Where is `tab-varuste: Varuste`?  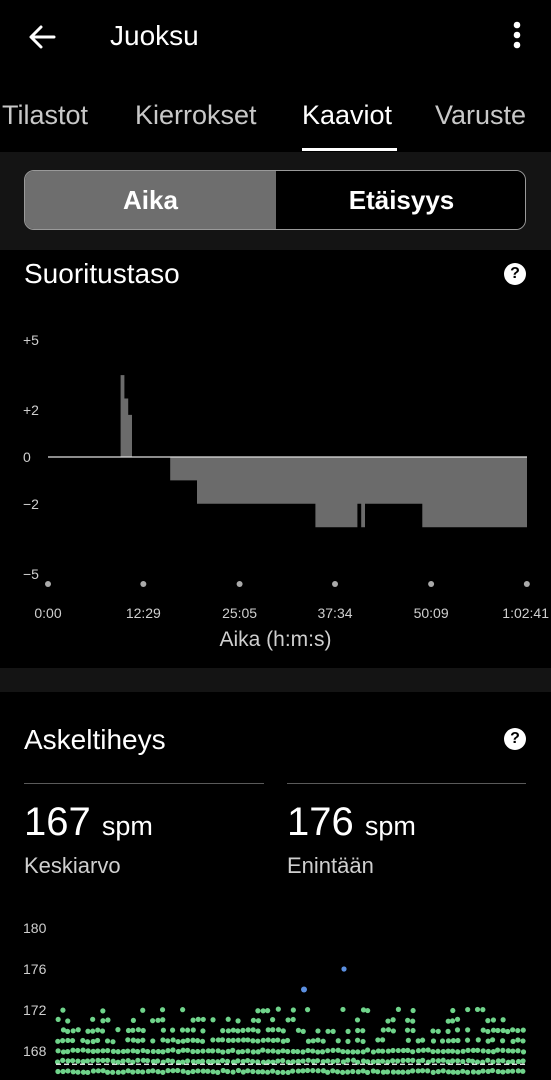
tab-varuste: Varuste is located at coordinates (480, 115).